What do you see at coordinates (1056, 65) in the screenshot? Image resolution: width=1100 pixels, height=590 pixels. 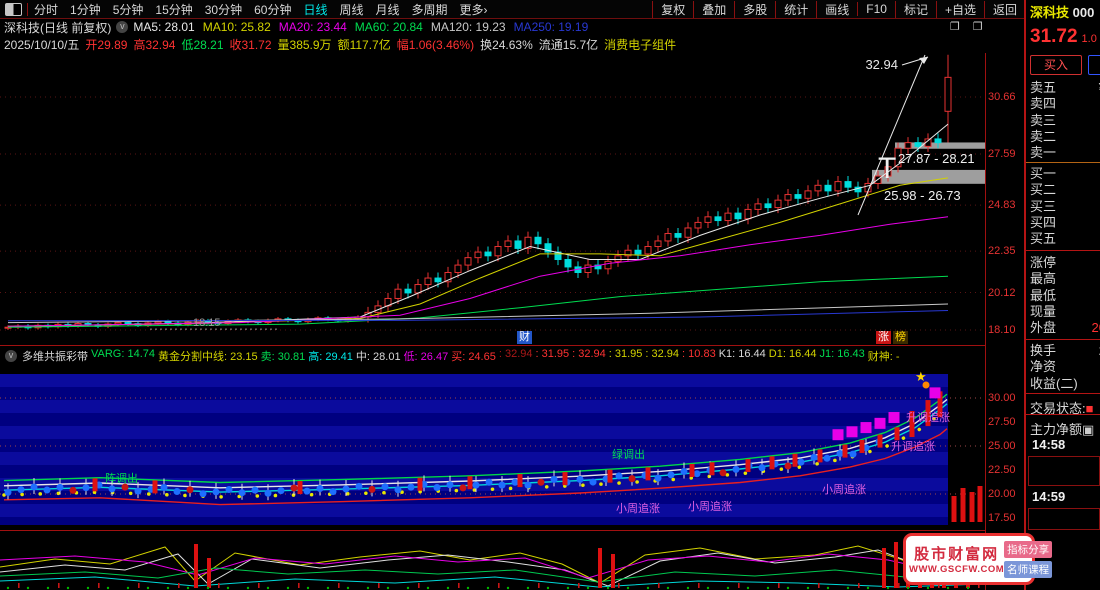 I see `buy-button: 买入` at bounding box center [1056, 65].